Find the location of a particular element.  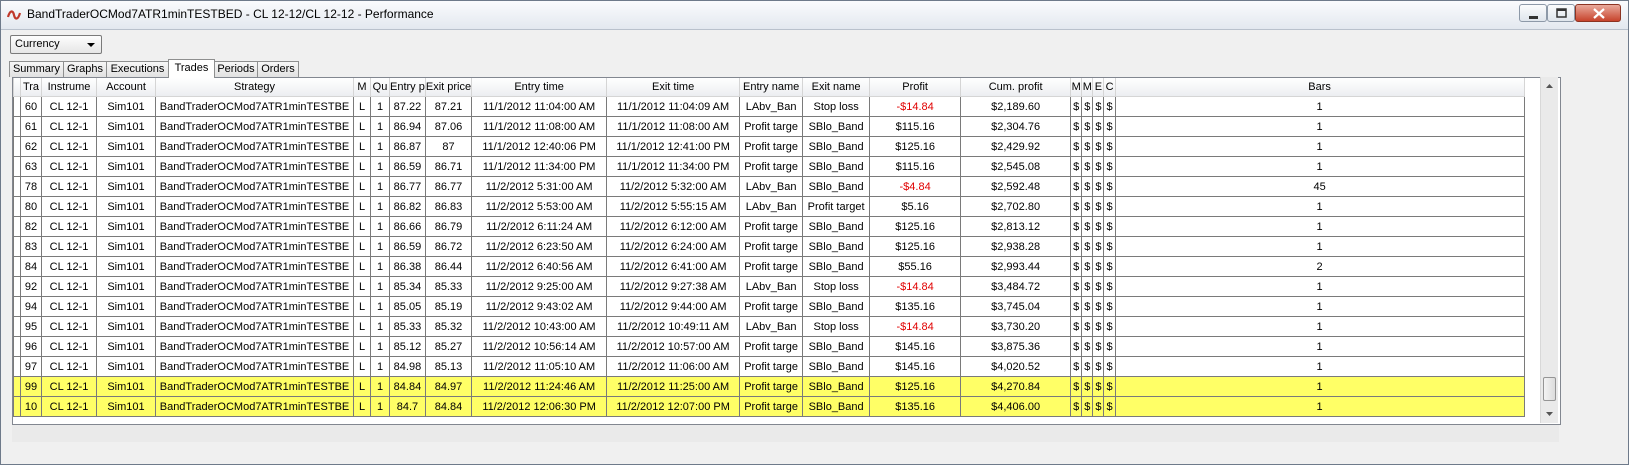

table-cell: L is located at coordinates (362, 346).